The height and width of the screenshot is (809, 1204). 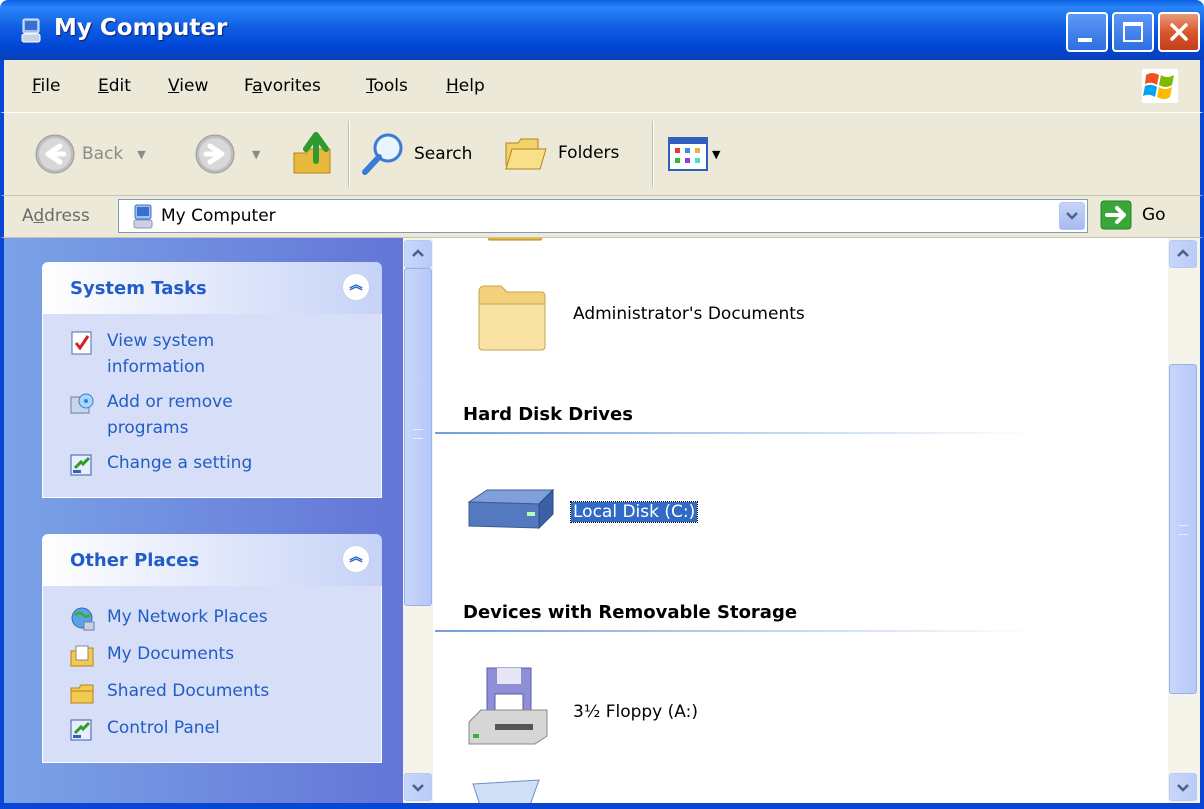 What do you see at coordinates (630, 612) in the screenshot?
I see `removable-storage-heading: Devices with Removable Storage` at bounding box center [630, 612].